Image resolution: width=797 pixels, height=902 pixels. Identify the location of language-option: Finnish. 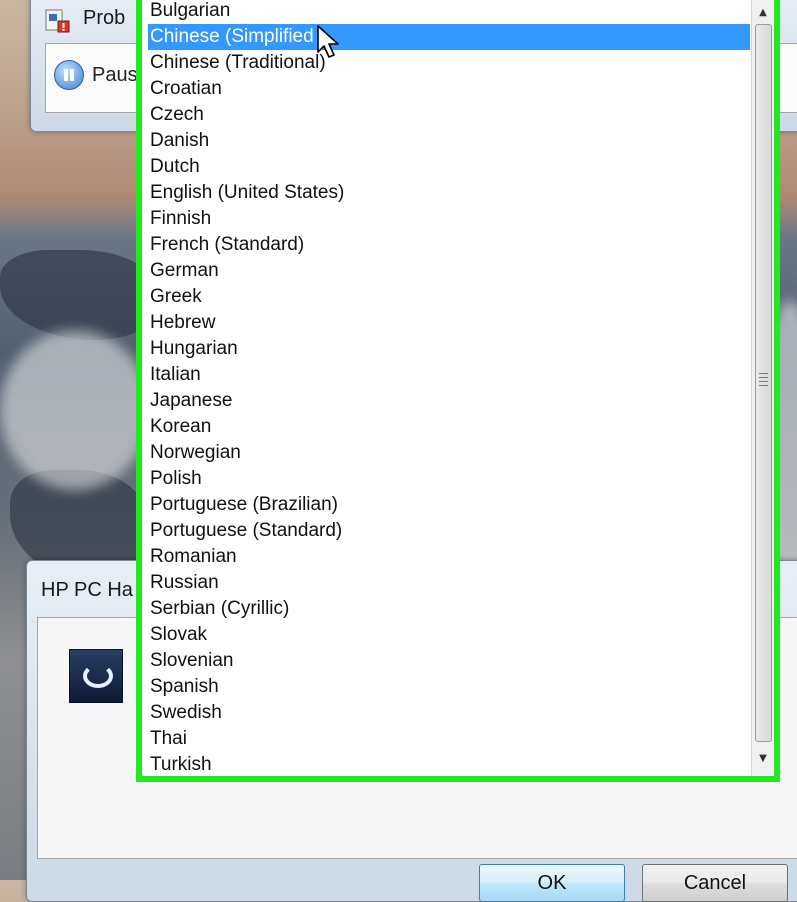
(449, 219).